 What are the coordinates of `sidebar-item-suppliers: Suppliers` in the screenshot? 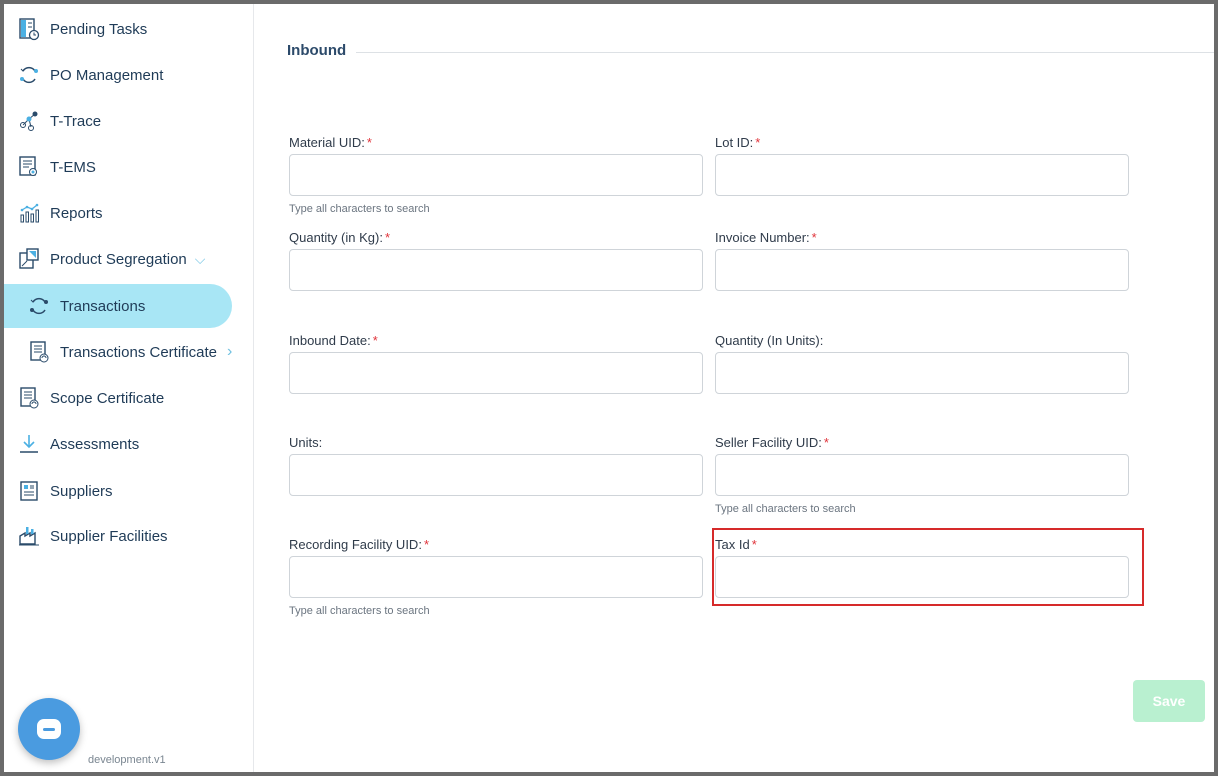 It's located at (58, 491).